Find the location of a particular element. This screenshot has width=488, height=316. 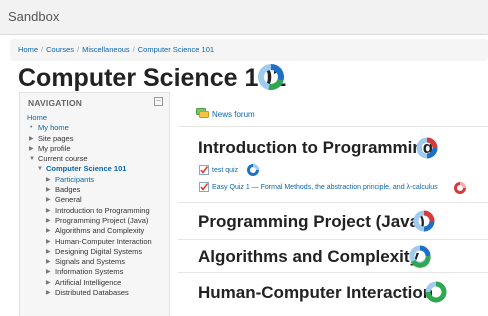

nav-item-general: ▶ General is located at coordinates (94, 200).